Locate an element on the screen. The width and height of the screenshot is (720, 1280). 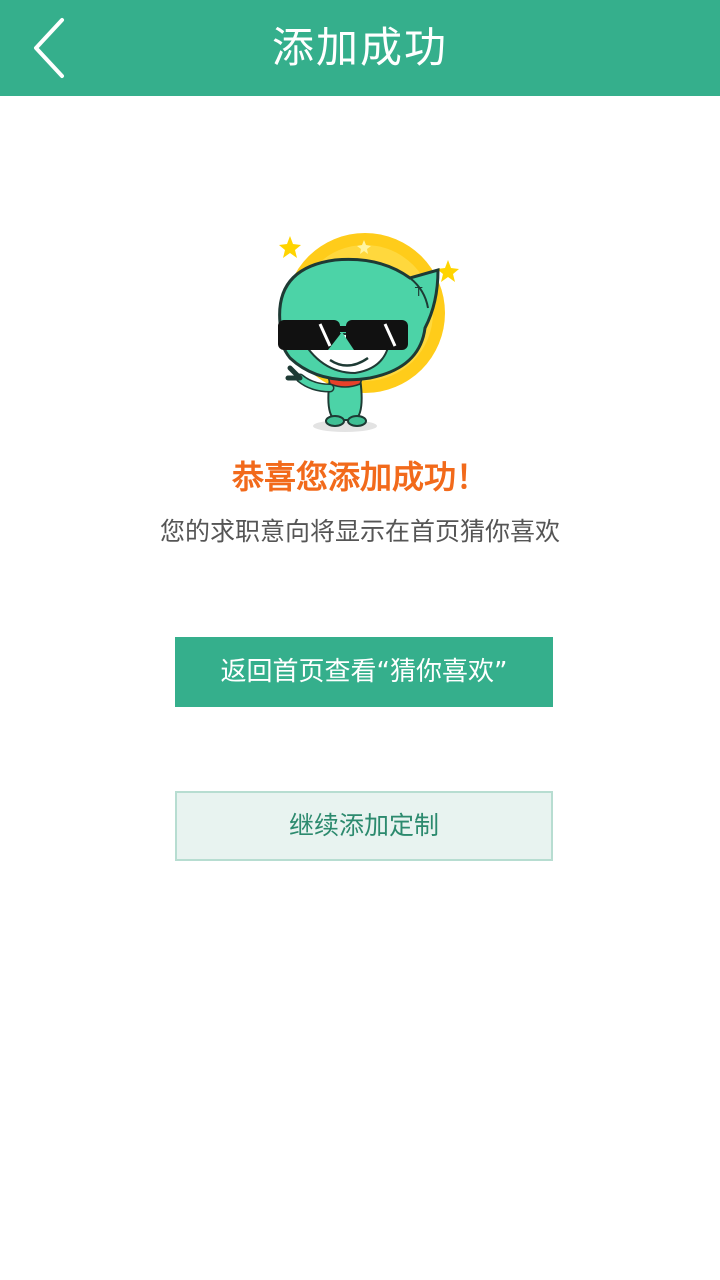
back-button is located at coordinates (50, 48).